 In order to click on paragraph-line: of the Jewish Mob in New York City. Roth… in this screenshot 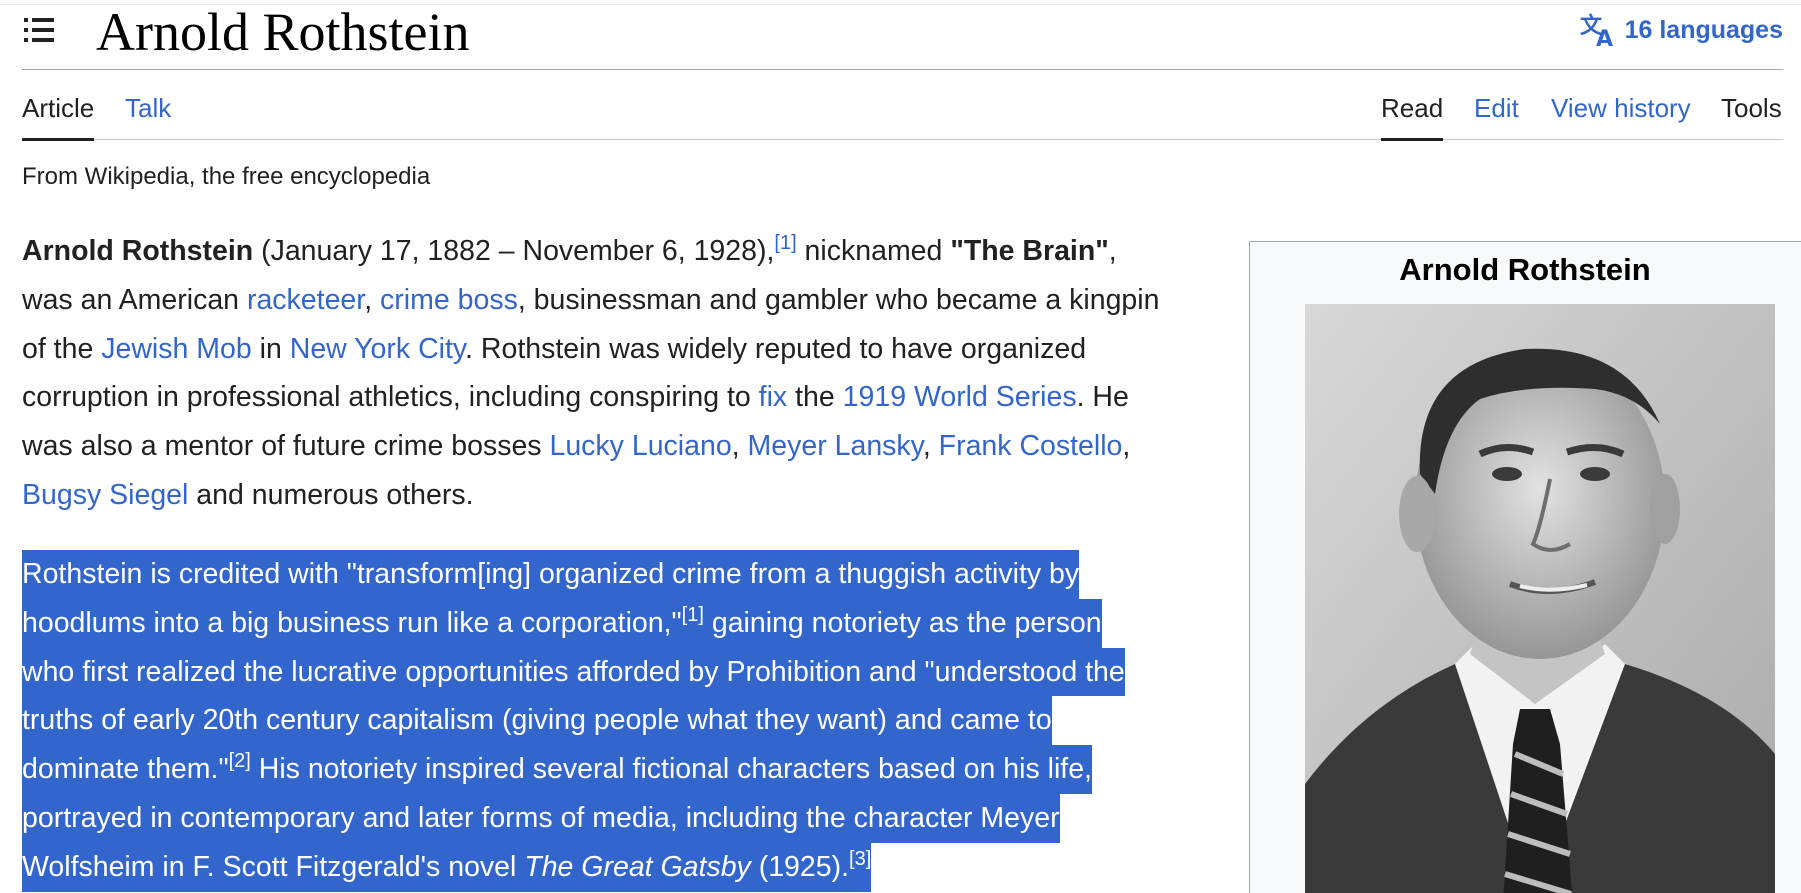, I will do `click(632, 349)`.